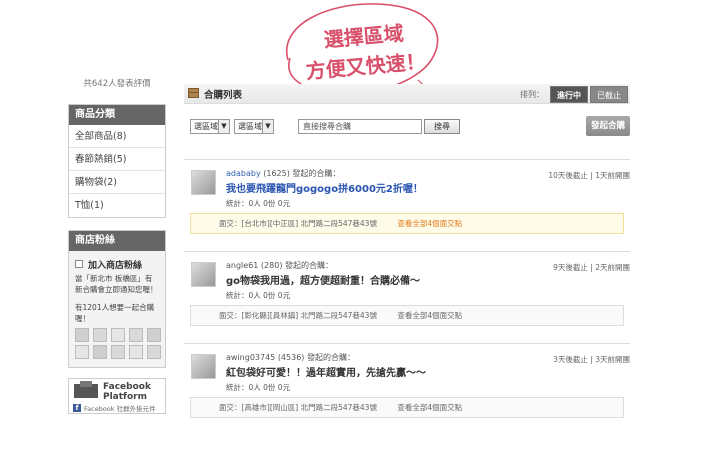 The height and width of the screenshot is (470, 721). What do you see at coordinates (442, 126) in the screenshot?
I see `search-button: 搜尋` at bounding box center [442, 126].